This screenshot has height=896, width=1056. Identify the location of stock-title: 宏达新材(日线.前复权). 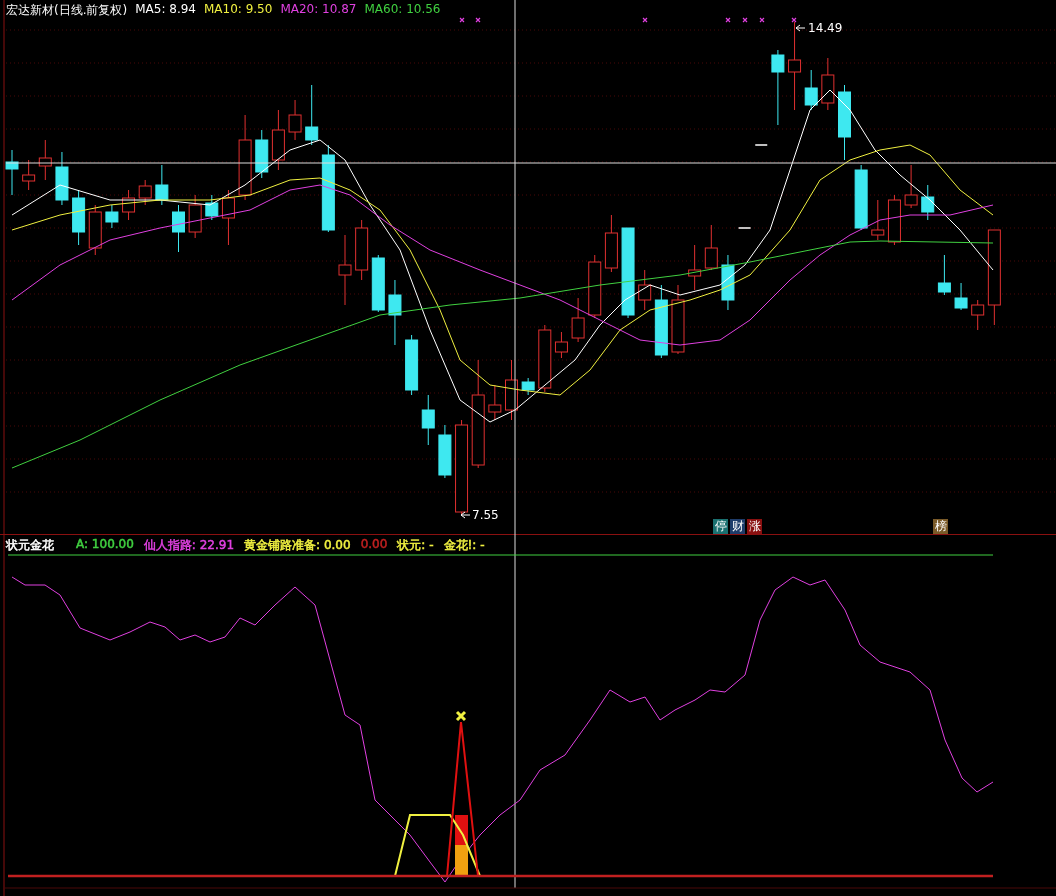
(67, 10).